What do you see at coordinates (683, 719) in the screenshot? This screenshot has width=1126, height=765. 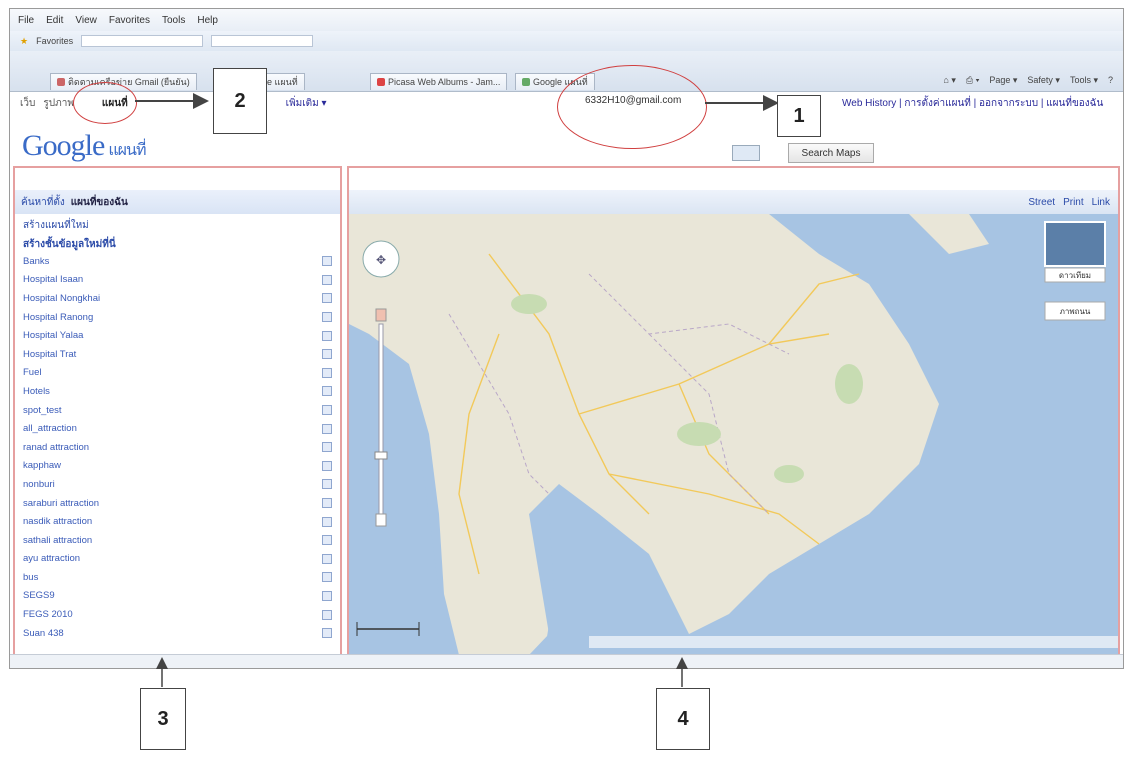 I see `callout-4: 4` at bounding box center [683, 719].